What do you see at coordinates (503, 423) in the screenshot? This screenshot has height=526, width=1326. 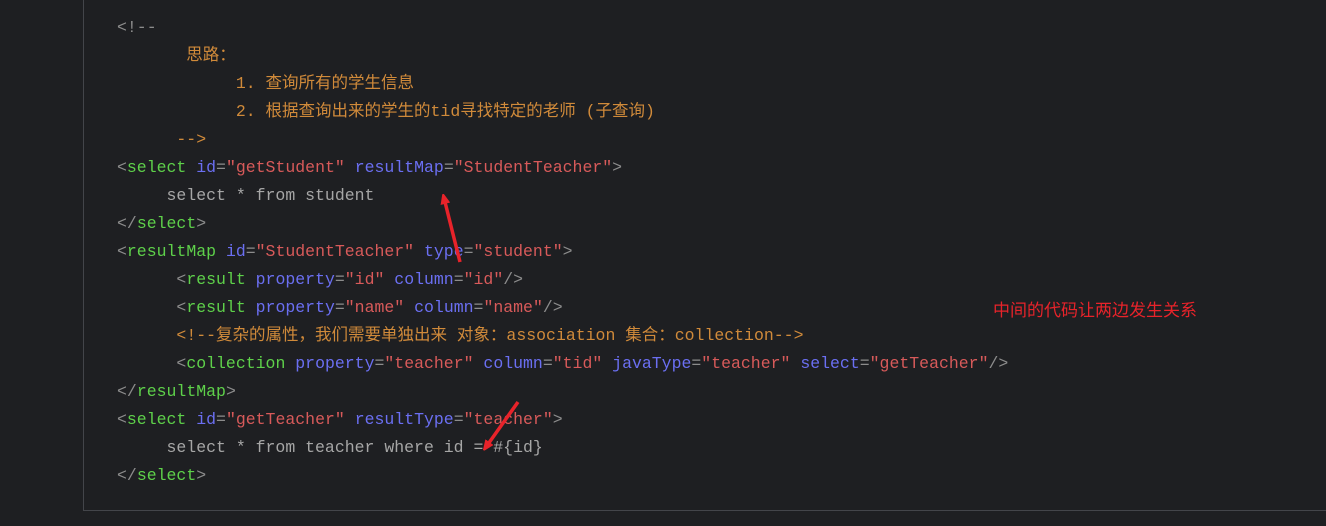 I see `arrow-down-icon` at bounding box center [503, 423].